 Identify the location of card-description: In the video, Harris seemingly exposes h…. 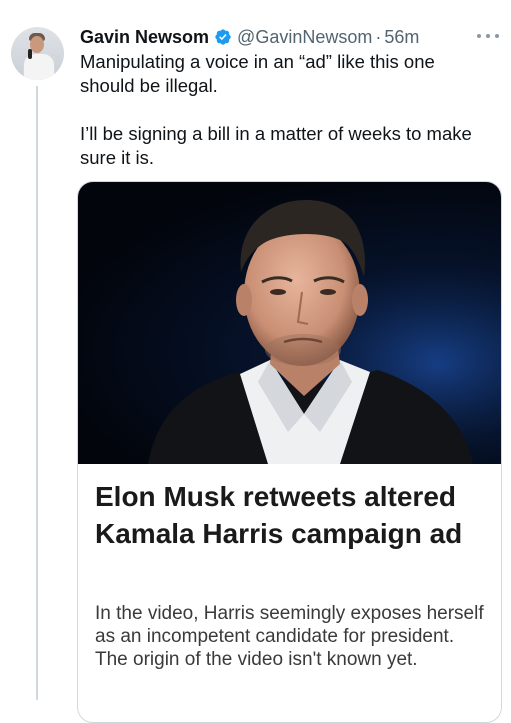
(289, 636).